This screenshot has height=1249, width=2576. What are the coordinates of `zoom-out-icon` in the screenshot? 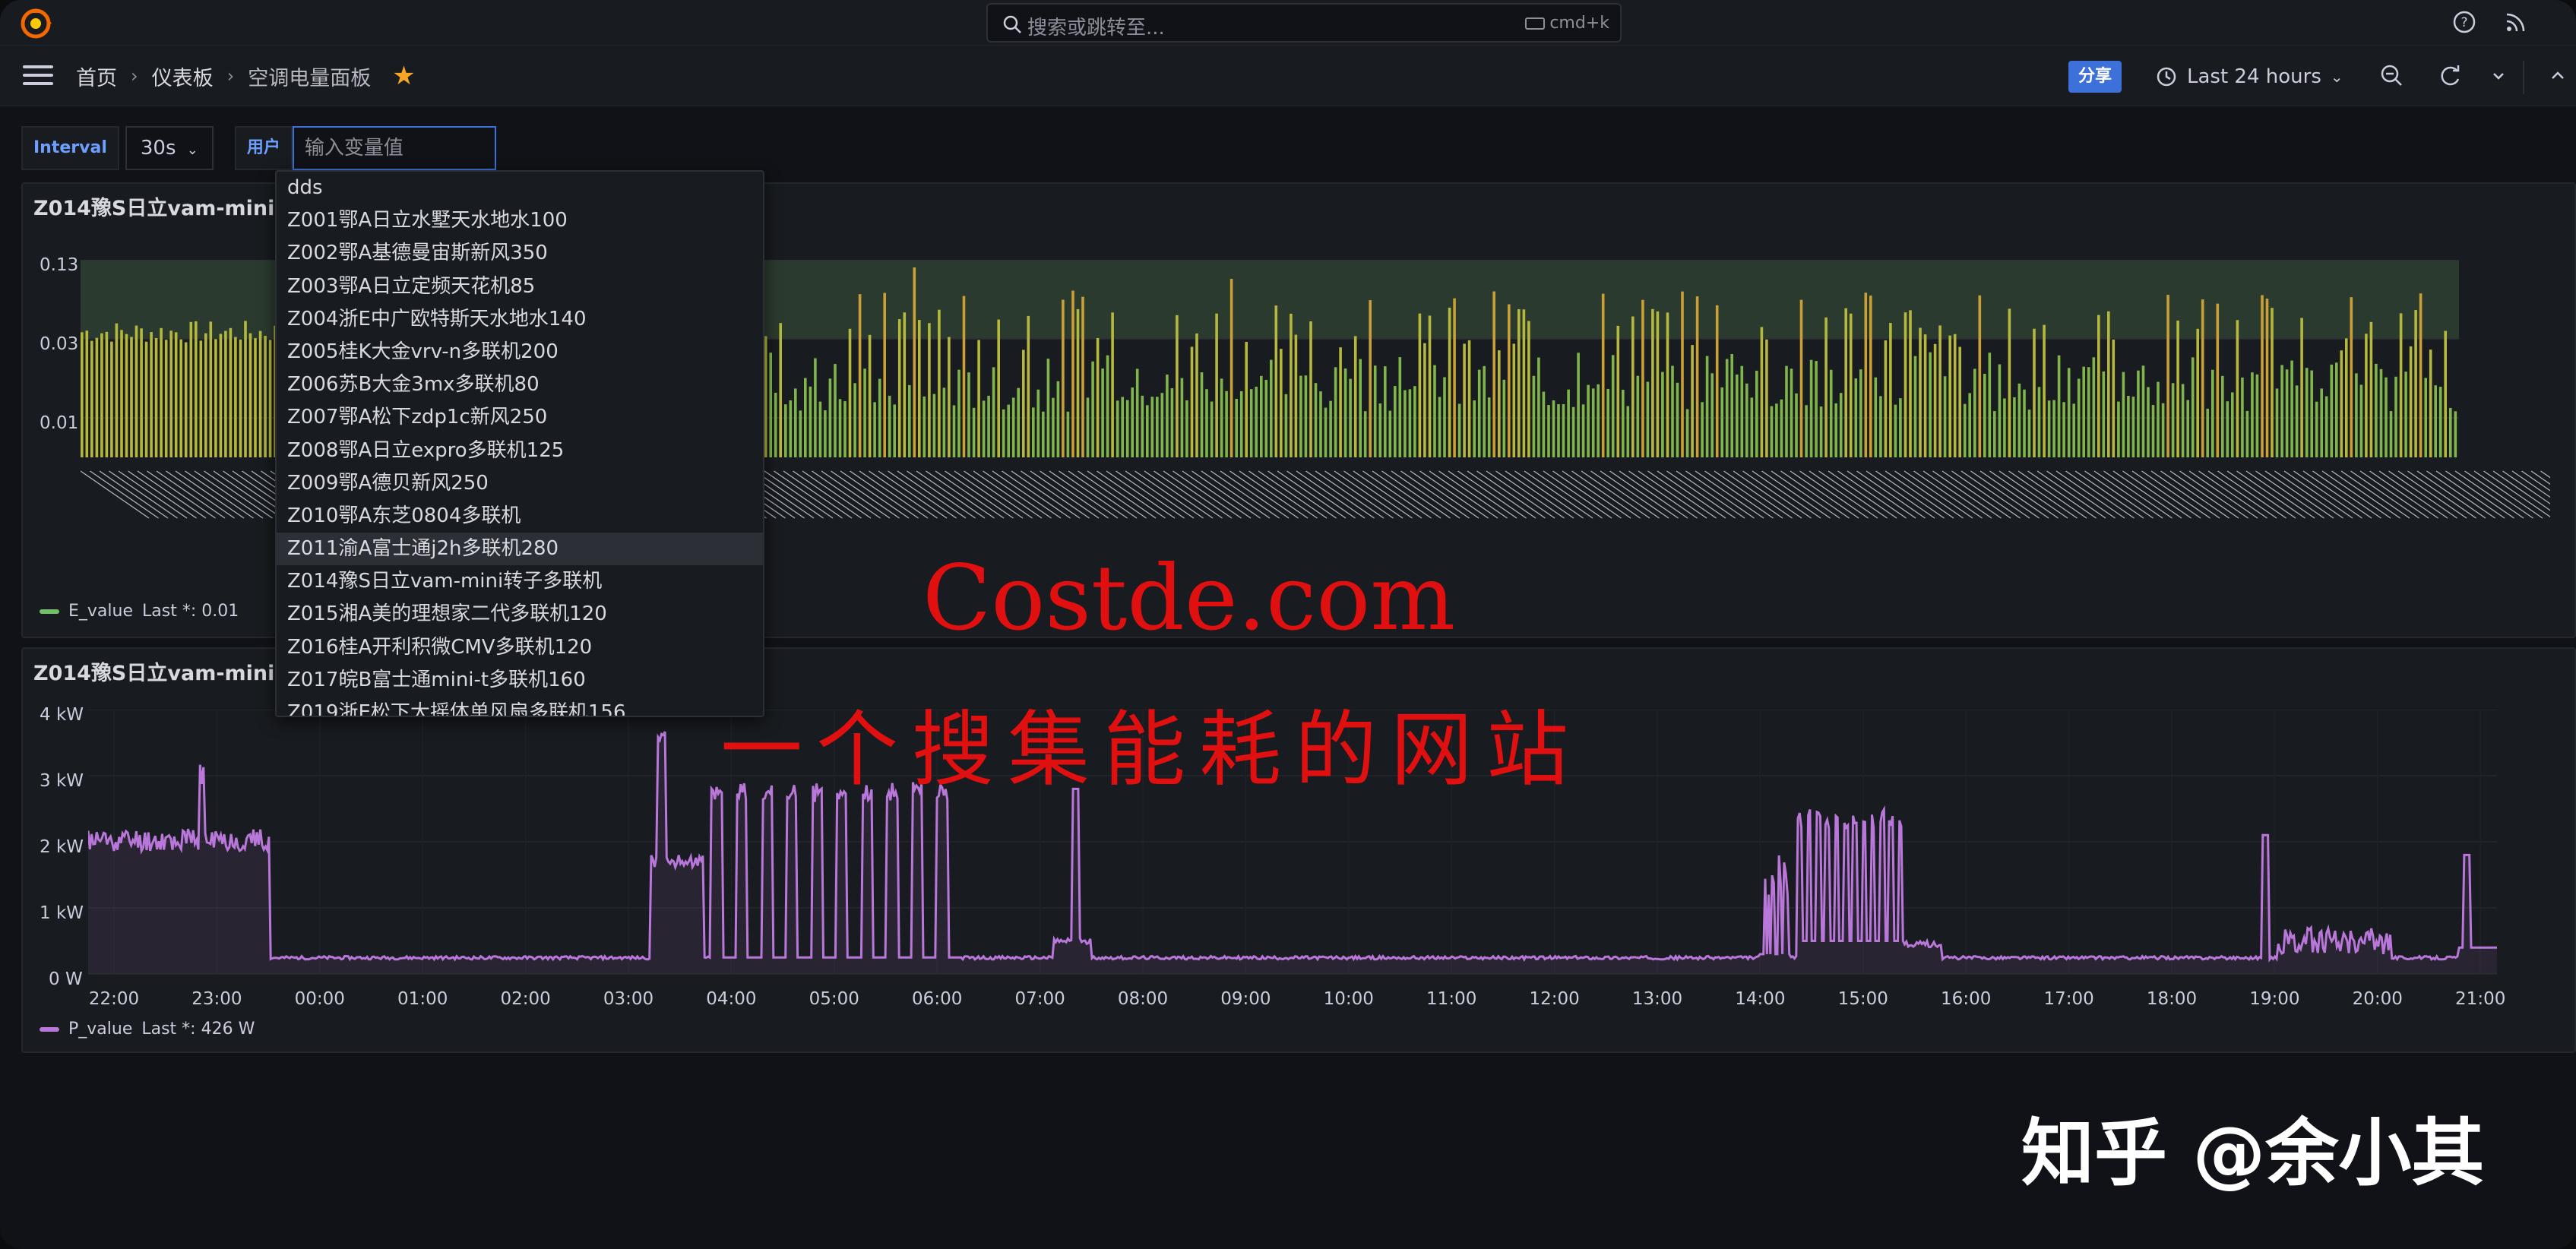 It's located at (2392, 76).